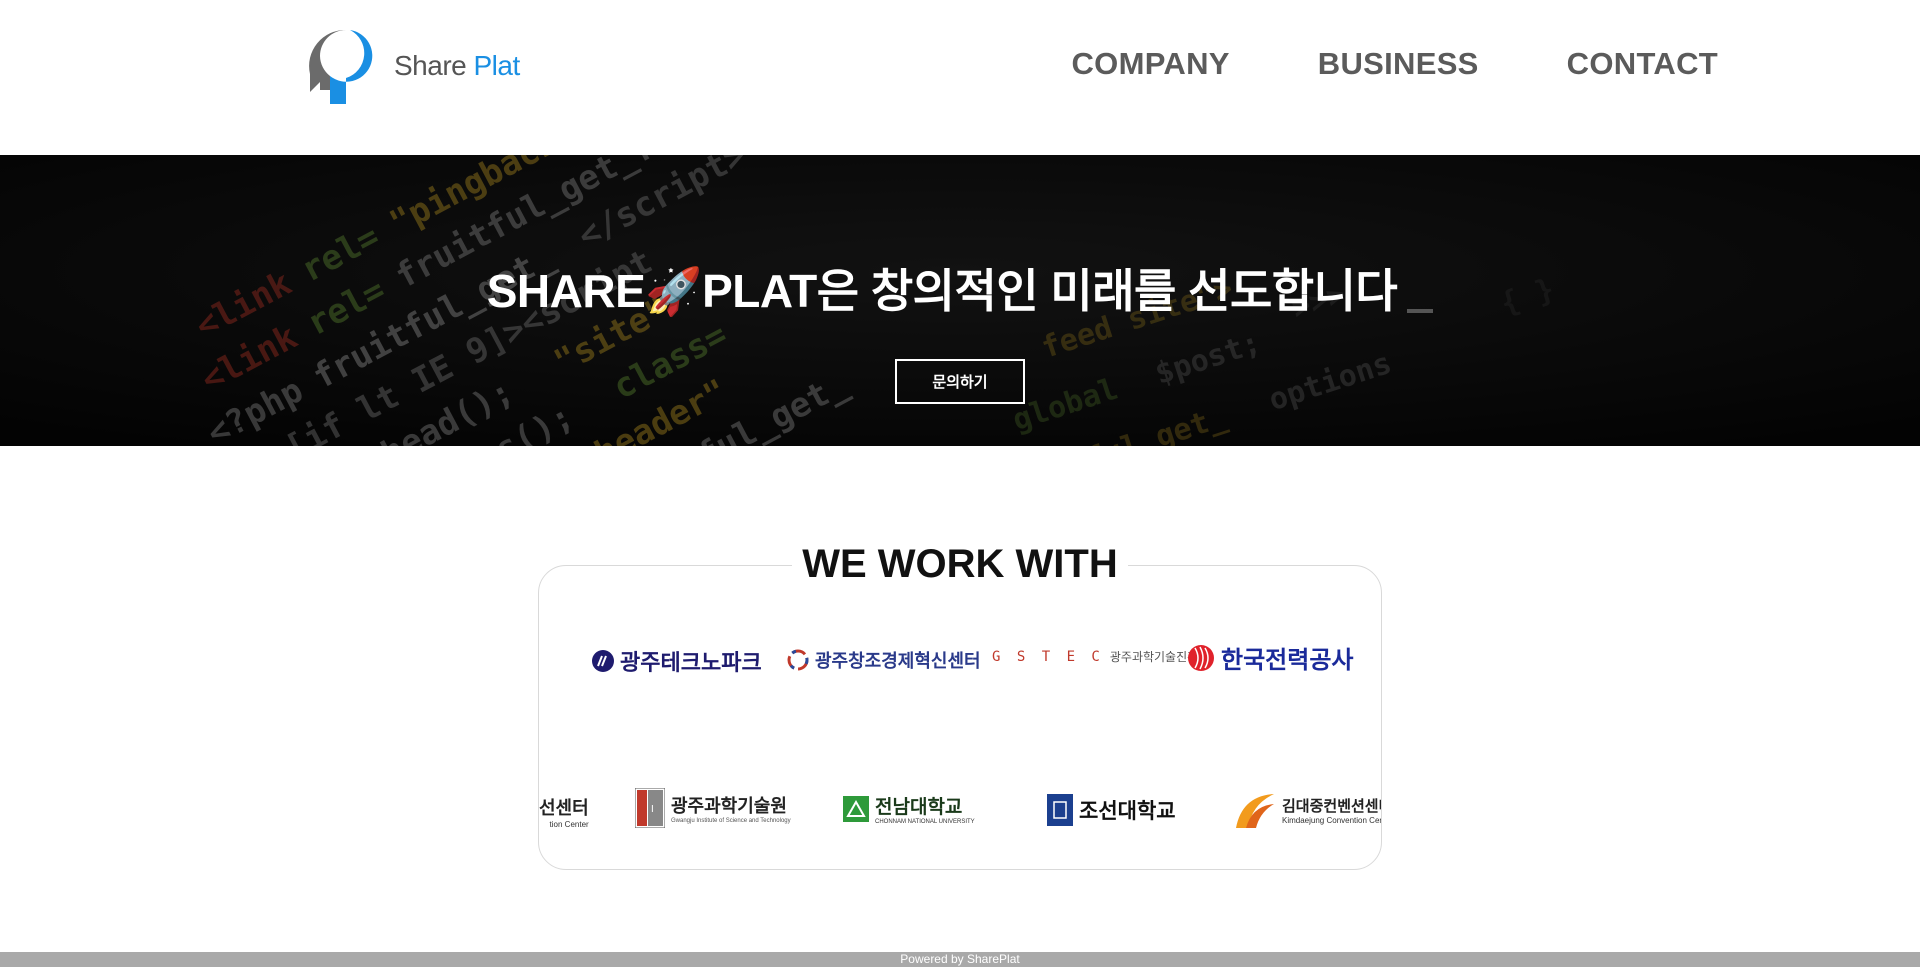 This screenshot has height=967, width=1920. I want to click on partner-logo-kdjc: 김대중컨벤션센터 Kimdaejung Convention Center, so click(1308, 810).